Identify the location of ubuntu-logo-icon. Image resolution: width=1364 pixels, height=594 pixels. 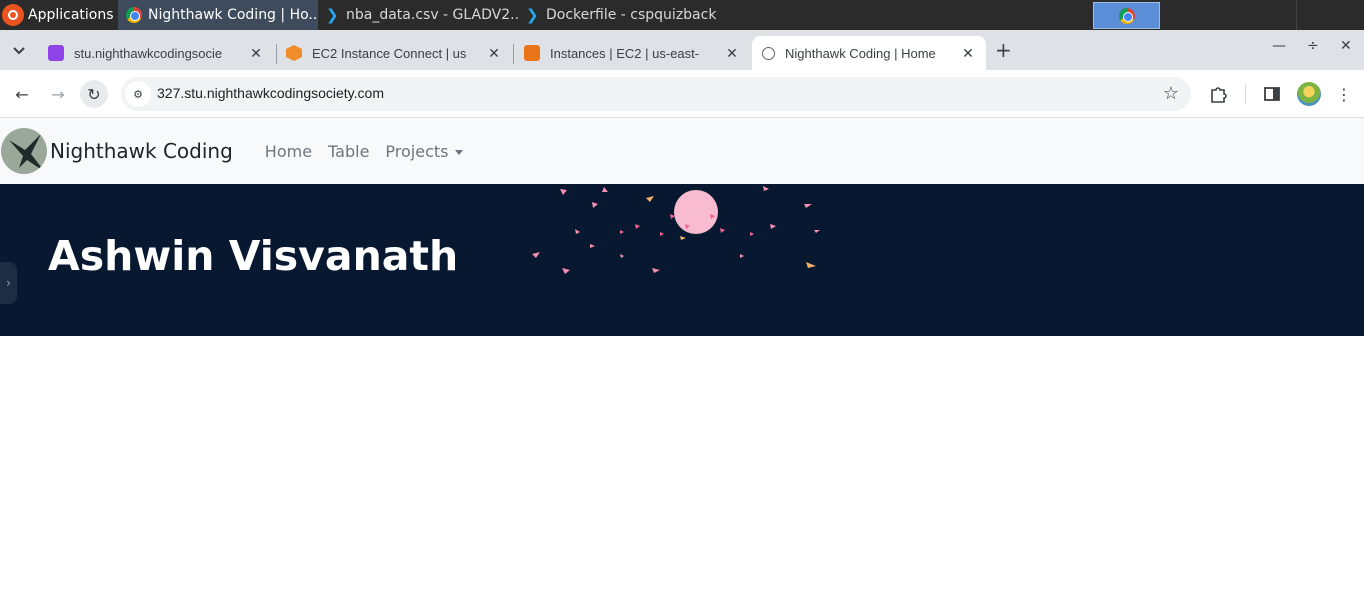
(13, 15).